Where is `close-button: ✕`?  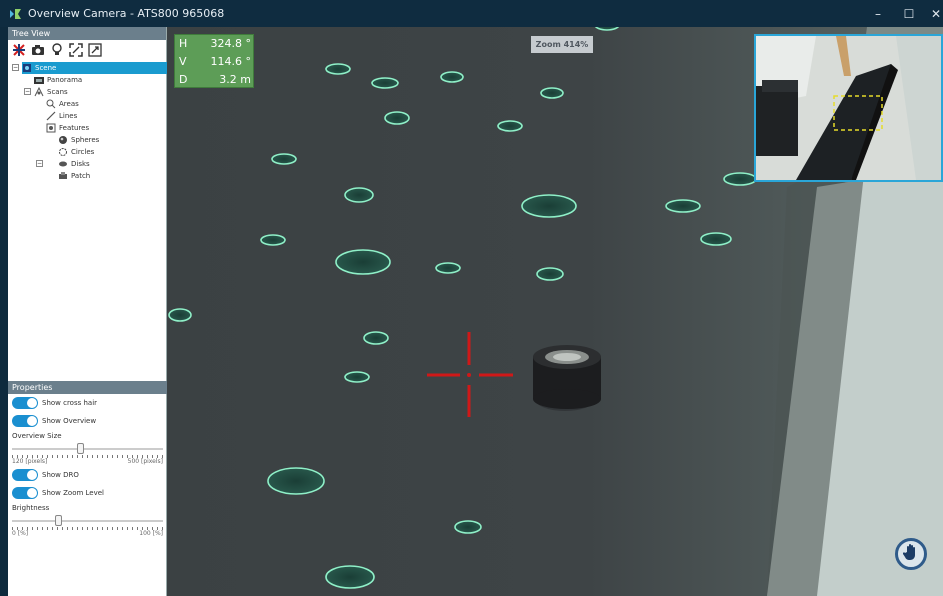 close-button: ✕ is located at coordinates (931, 13).